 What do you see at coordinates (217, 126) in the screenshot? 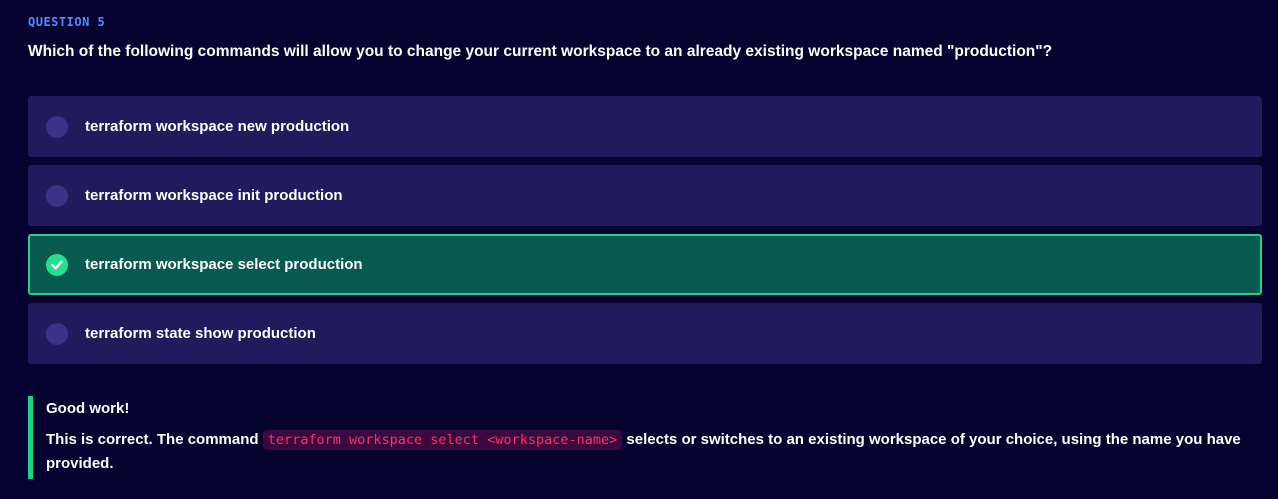
I see `answer-option-label: terraform workspace new production` at bounding box center [217, 126].